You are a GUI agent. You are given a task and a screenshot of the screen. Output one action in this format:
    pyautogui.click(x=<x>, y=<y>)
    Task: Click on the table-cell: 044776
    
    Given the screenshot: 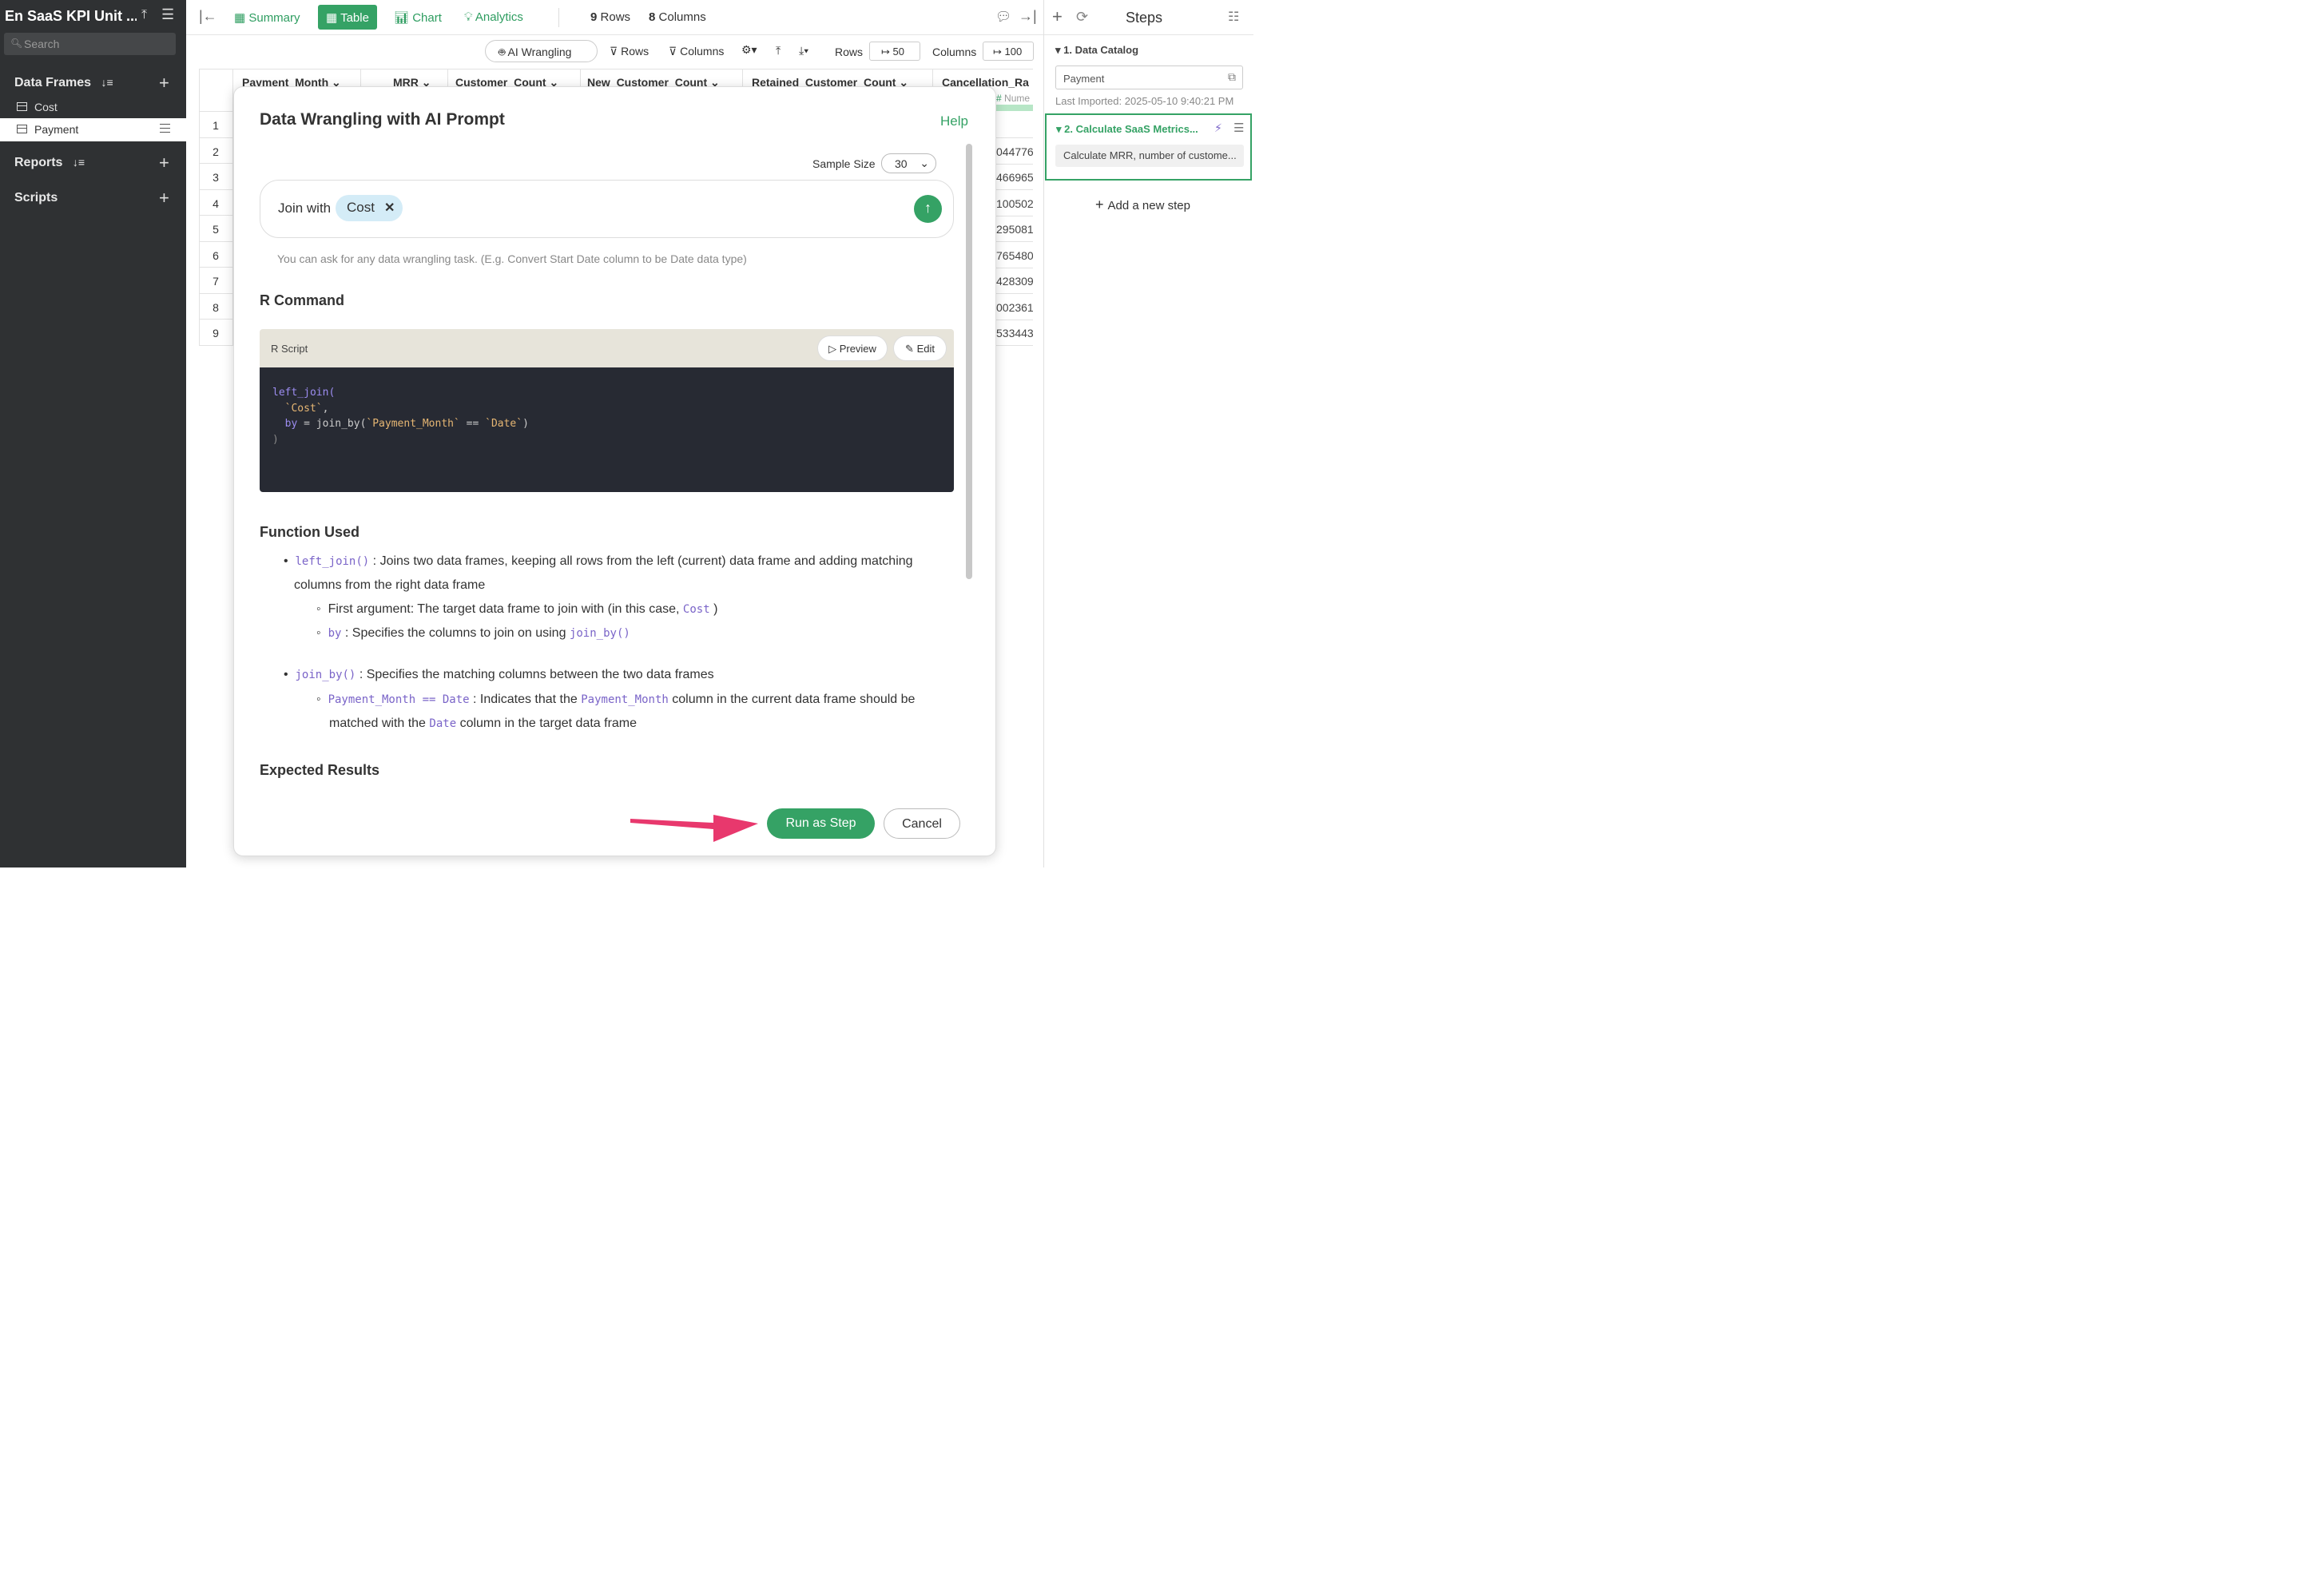 What is the action you would take?
    pyautogui.click(x=1014, y=151)
    